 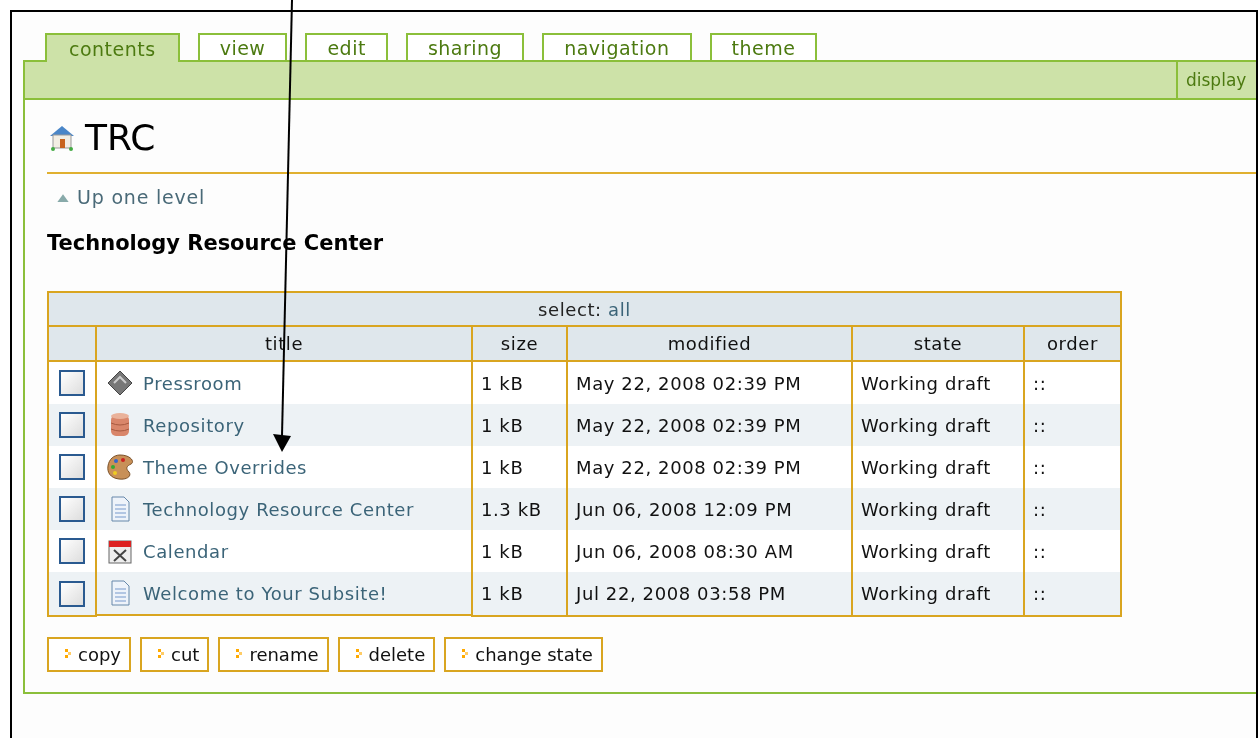 What do you see at coordinates (386, 654) in the screenshot?
I see `action-button: delete` at bounding box center [386, 654].